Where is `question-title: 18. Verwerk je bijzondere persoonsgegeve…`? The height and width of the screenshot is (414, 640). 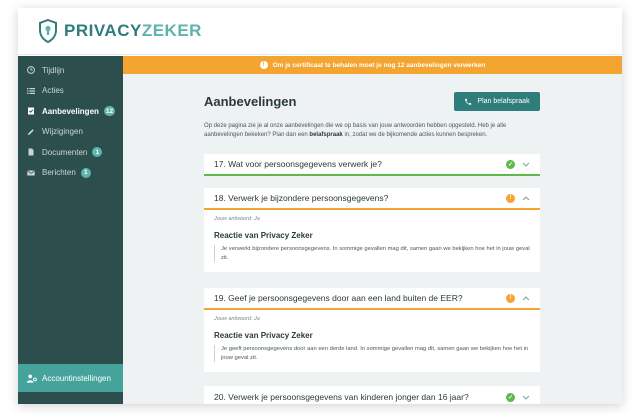
question-title: 18. Verwerk je bijzondere persoonsgegeve… is located at coordinates (301, 198).